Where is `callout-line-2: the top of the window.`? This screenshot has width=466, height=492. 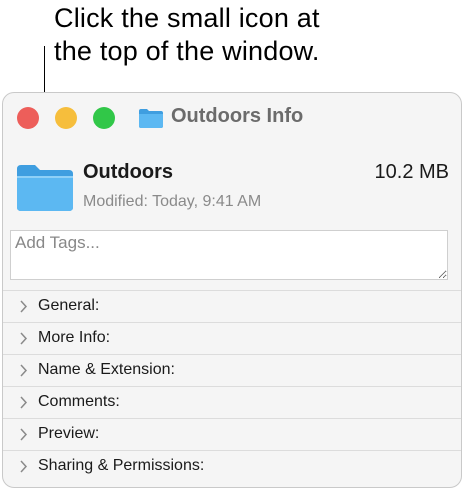 callout-line-2: the top of the window. is located at coordinates (187, 51).